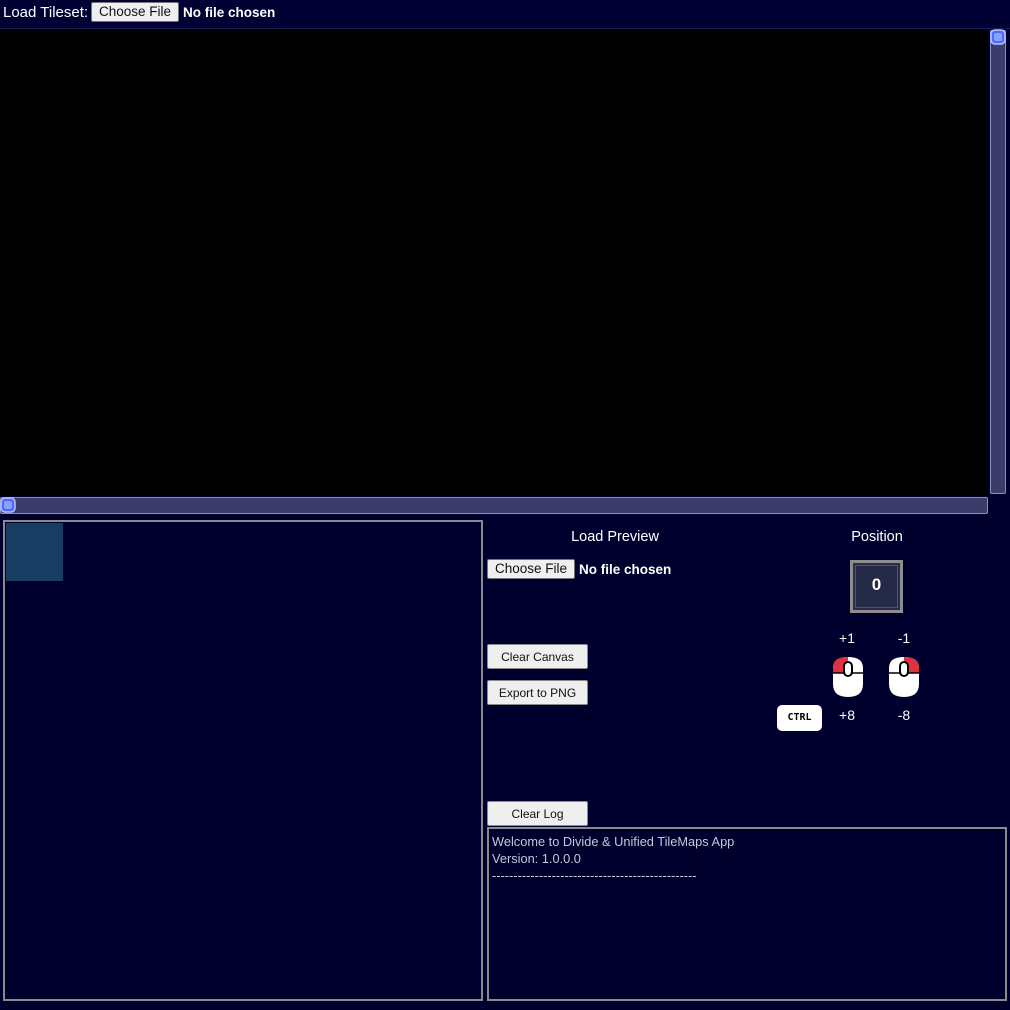  I want to click on left-click-increment-label: +1, so click(847, 638).